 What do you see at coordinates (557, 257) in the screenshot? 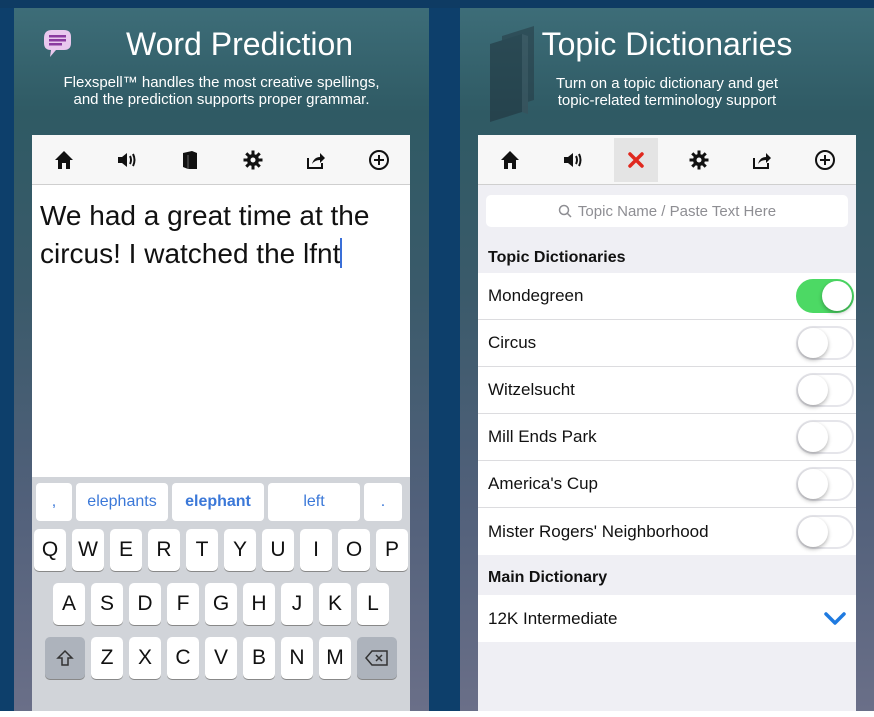
I see `topic-dictionaries-header: Topic Dictionaries` at bounding box center [557, 257].